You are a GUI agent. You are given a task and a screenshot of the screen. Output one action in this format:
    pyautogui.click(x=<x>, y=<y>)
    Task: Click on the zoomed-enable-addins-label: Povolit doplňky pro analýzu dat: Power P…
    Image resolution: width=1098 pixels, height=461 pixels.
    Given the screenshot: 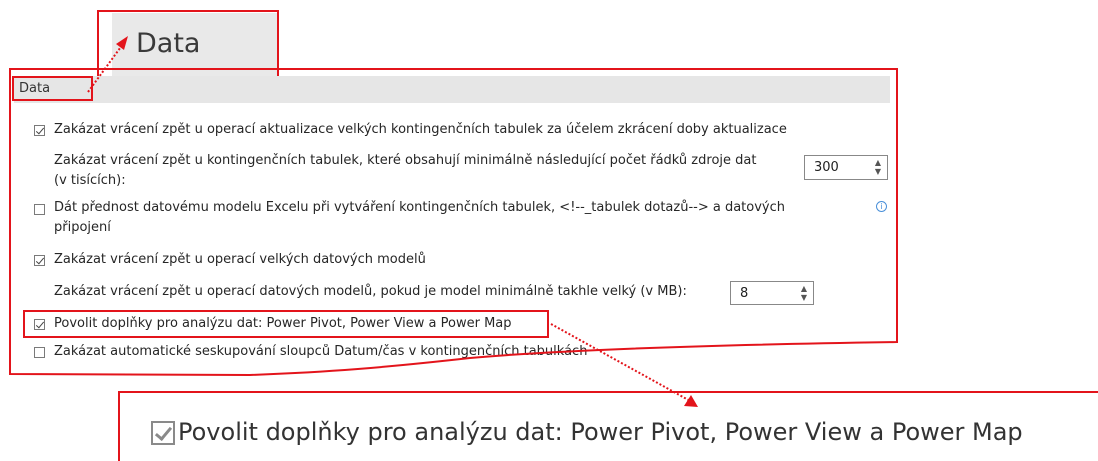 What is the action you would take?
    pyautogui.click(x=600, y=432)
    